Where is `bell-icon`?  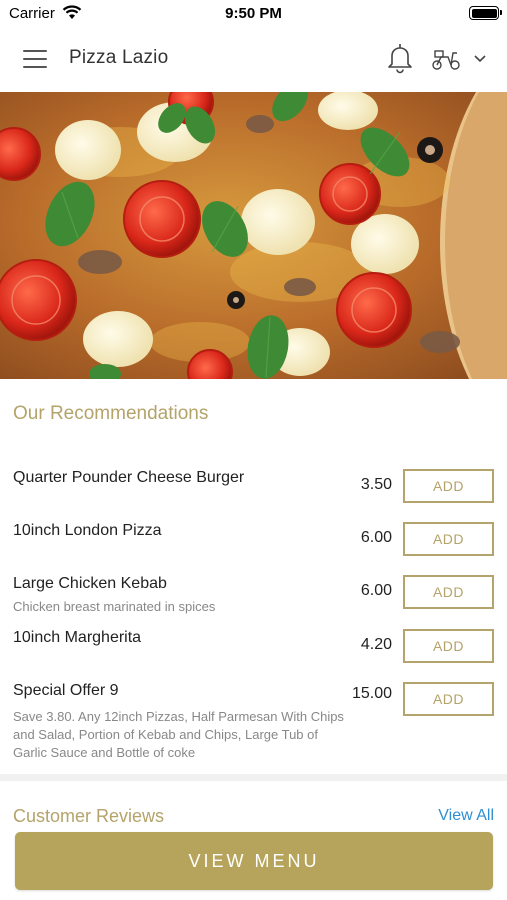 bell-icon is located at coordinates (400, 58).